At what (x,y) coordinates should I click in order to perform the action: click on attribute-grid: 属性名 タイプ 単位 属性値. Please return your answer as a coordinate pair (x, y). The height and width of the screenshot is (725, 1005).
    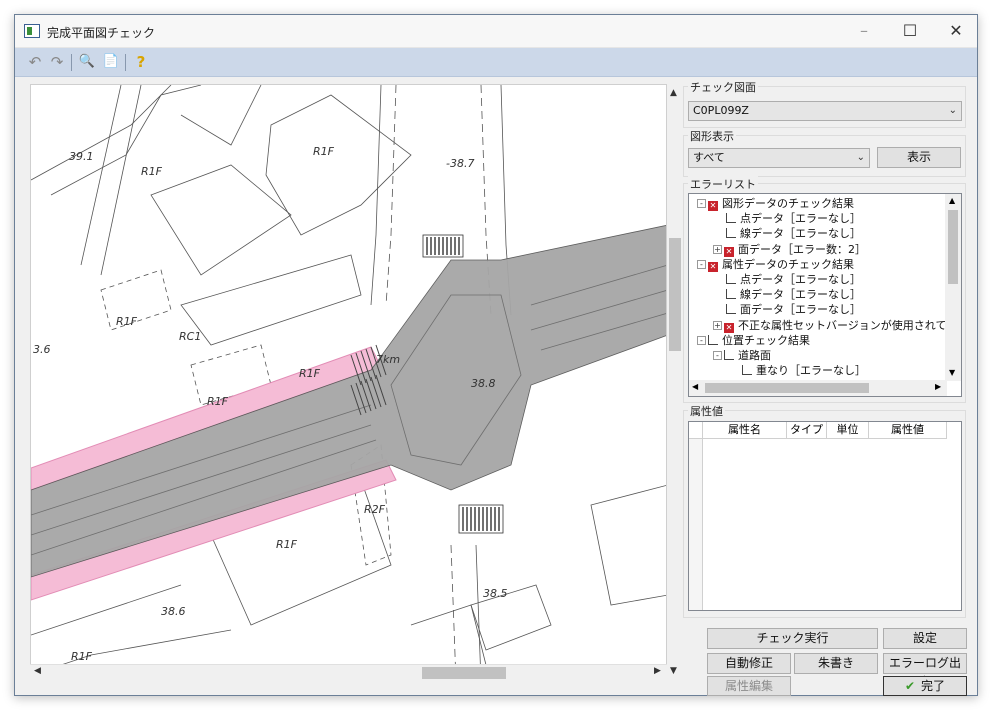
    Looking at the image, I should click on (825, 516).